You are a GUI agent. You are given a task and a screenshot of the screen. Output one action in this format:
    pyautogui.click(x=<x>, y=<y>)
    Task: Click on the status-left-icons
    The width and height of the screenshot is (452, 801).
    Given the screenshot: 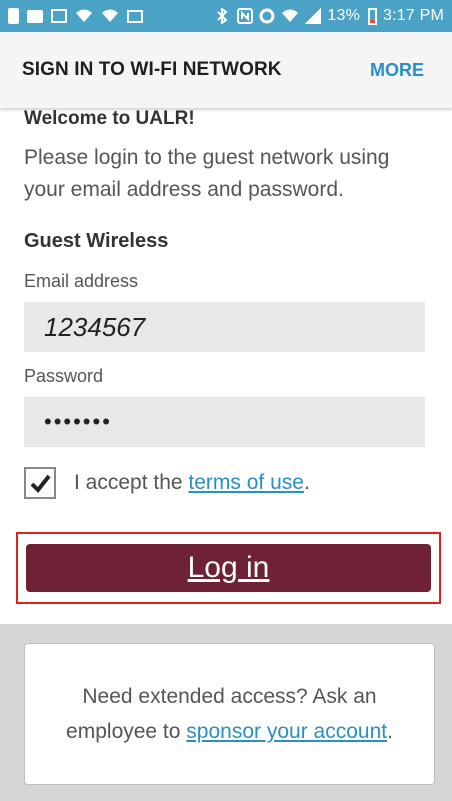 What is the action you would take?
    pyautogui.click(x=75, y=16)
    